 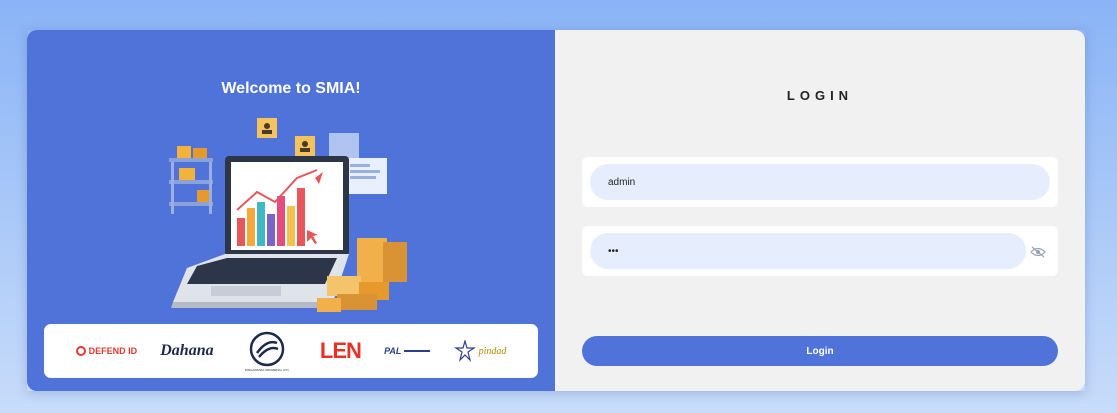 What do you see at coordinates (808, 251) in the screenshot?
I see `password-input` at bounding box center [808, 251].